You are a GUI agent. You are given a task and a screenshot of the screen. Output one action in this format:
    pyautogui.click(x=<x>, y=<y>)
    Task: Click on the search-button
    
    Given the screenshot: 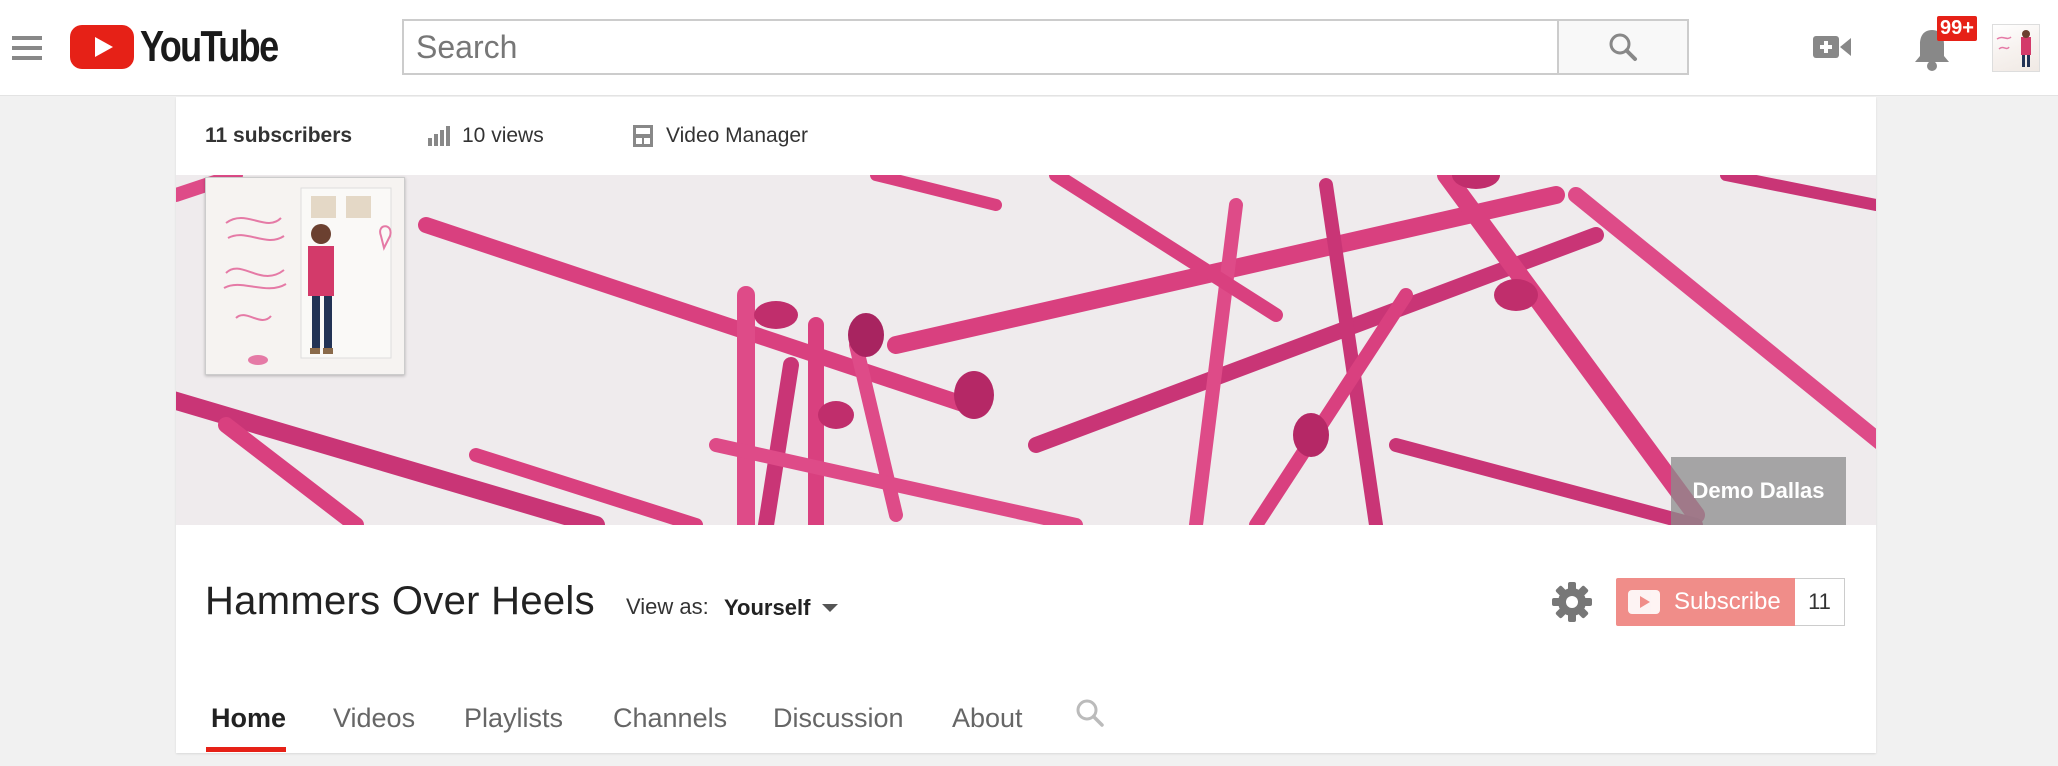 What is the action you would take?
    pyautogui.click(x=1623, y=47)
    